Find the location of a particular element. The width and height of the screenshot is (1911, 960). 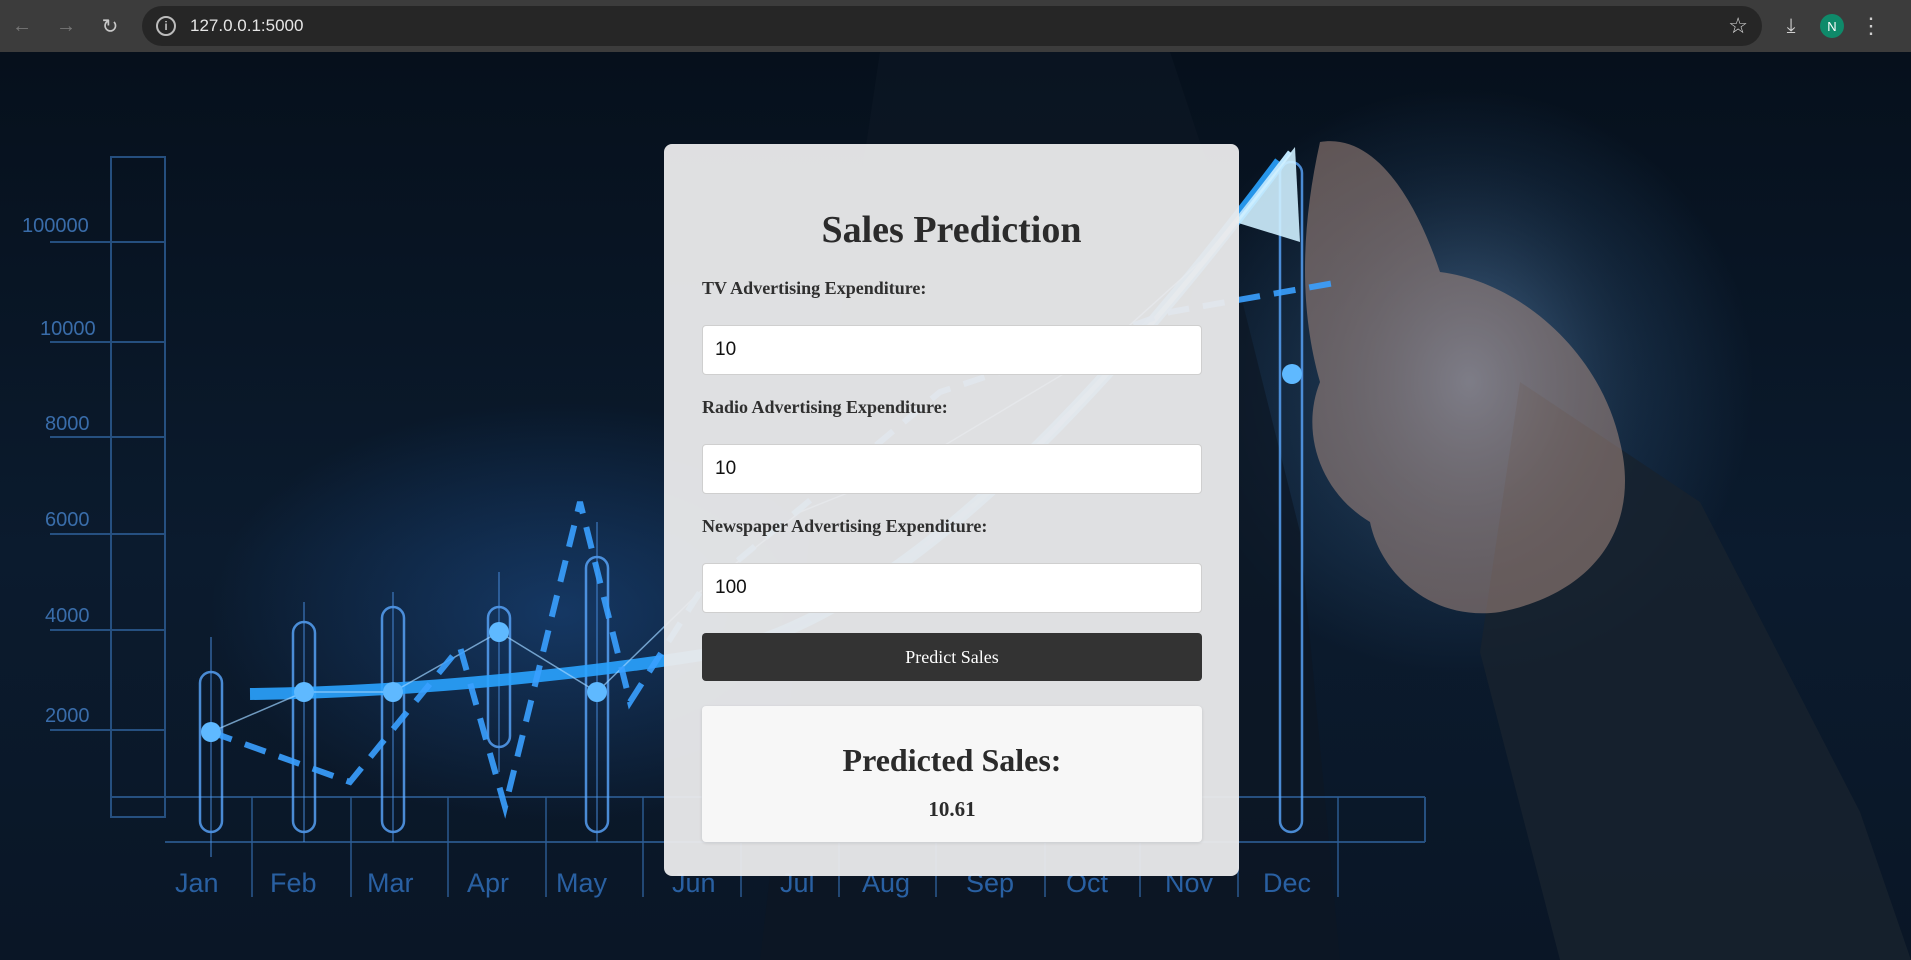

chart-y-column is located at coordinates (138, 487).